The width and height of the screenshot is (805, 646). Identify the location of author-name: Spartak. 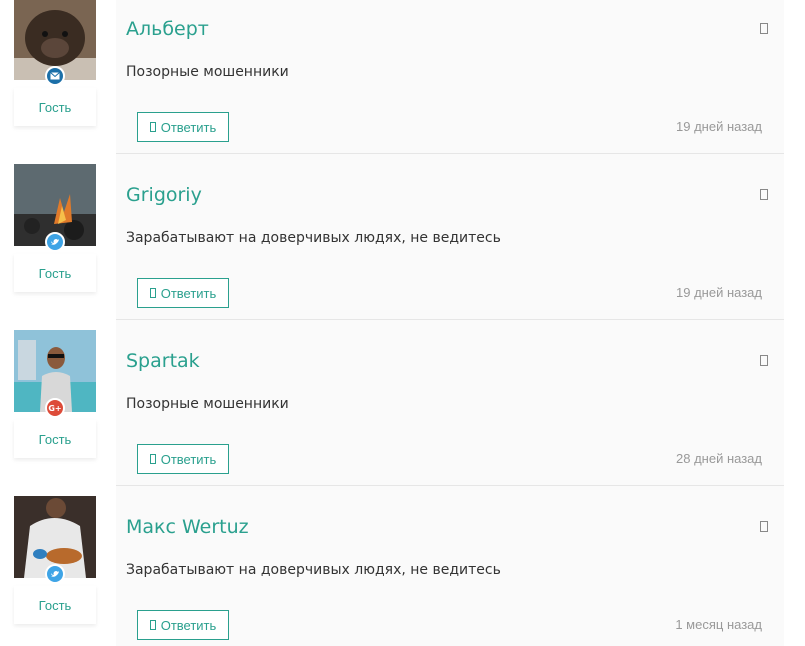
(163, 361).